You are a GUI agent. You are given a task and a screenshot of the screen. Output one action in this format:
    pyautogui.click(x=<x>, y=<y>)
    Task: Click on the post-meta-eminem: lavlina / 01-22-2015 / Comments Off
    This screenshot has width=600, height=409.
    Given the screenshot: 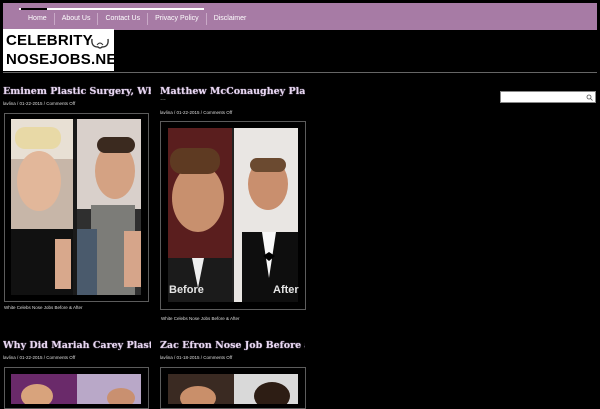 What is the action you would take?
    pyautogui.click(x=39, y=103)
    